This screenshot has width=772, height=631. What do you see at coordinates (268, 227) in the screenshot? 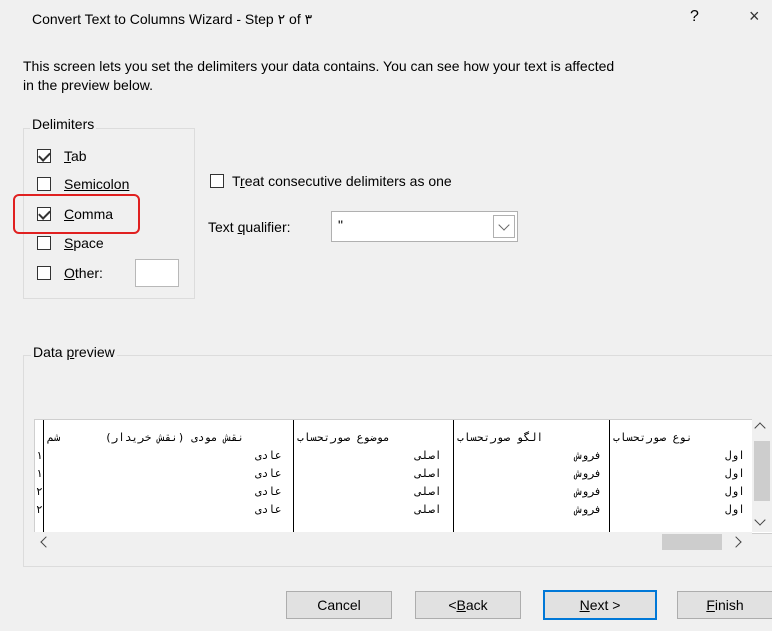
I see `qualifier-label-post: ualifier:` at bounding box center [268, 227].